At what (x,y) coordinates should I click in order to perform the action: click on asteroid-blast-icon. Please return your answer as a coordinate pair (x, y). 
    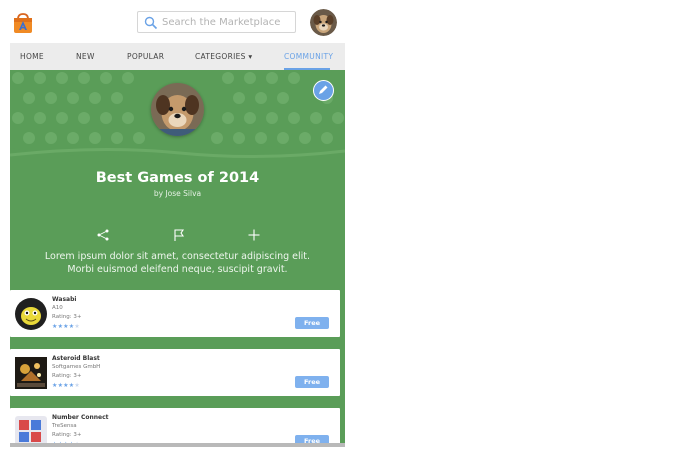
    Looking at the image, I should click on (31, 373).